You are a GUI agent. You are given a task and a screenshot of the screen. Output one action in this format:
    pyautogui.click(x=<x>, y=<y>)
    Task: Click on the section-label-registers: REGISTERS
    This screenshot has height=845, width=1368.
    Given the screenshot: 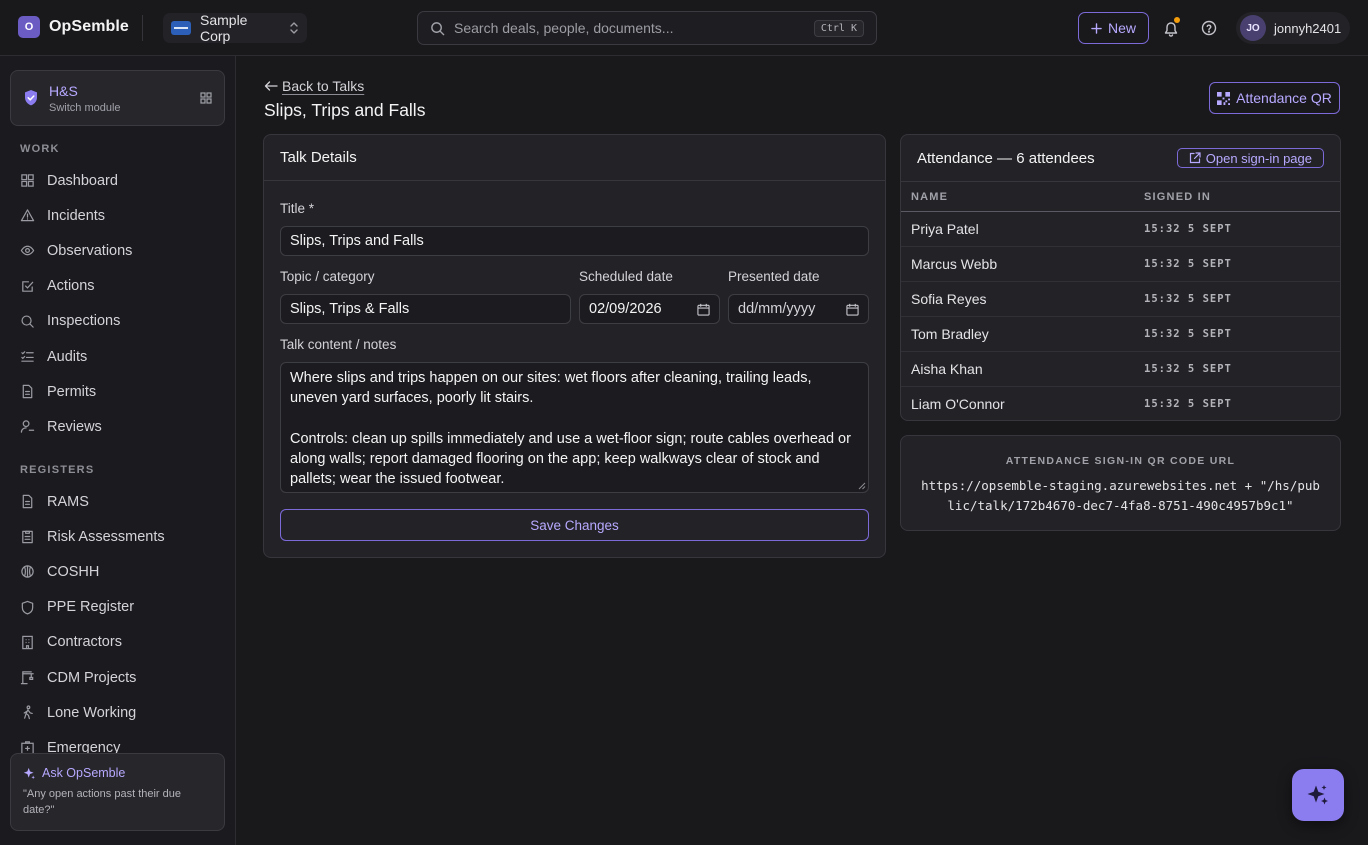 What is the action you would take?
    pyautogui.click(x=57, y=470)
    